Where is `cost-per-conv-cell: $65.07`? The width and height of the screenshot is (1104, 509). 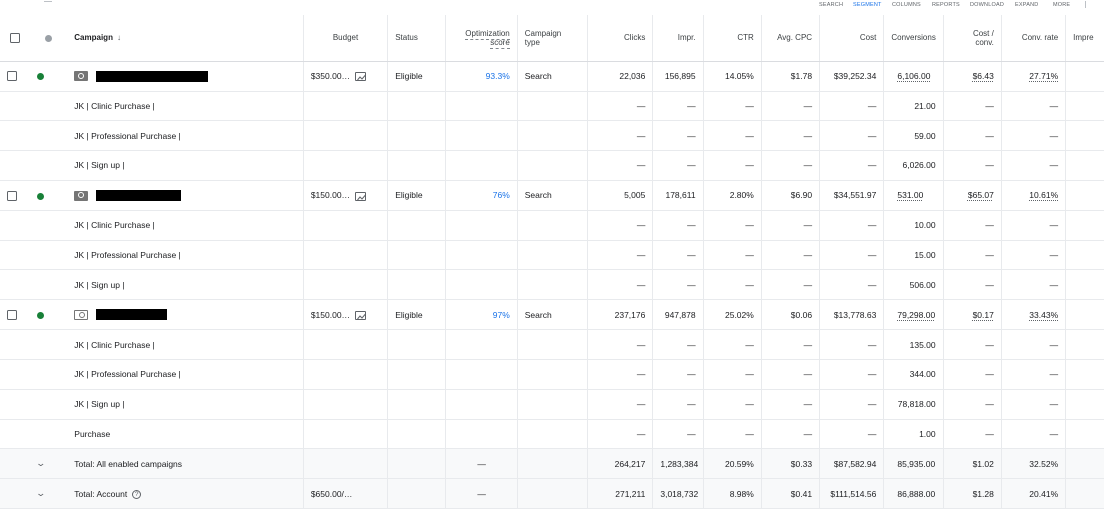
cost-per-conv-cell: $65.07 is located at coordinates (972, 195).